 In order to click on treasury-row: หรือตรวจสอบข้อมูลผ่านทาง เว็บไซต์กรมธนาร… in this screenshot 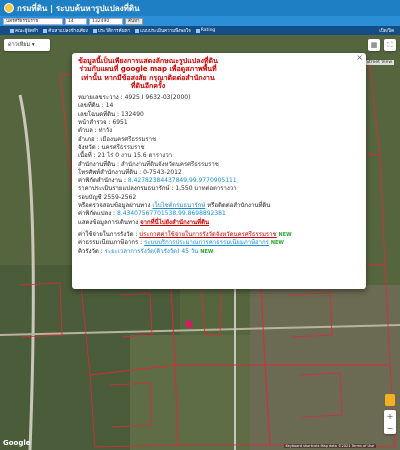, I will do `click(174, 206)`.